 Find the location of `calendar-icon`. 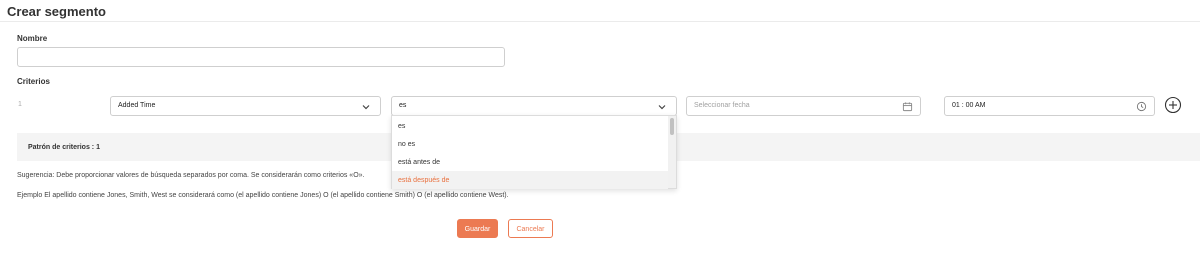

calendar-icon is located at coordinates (907, 106).